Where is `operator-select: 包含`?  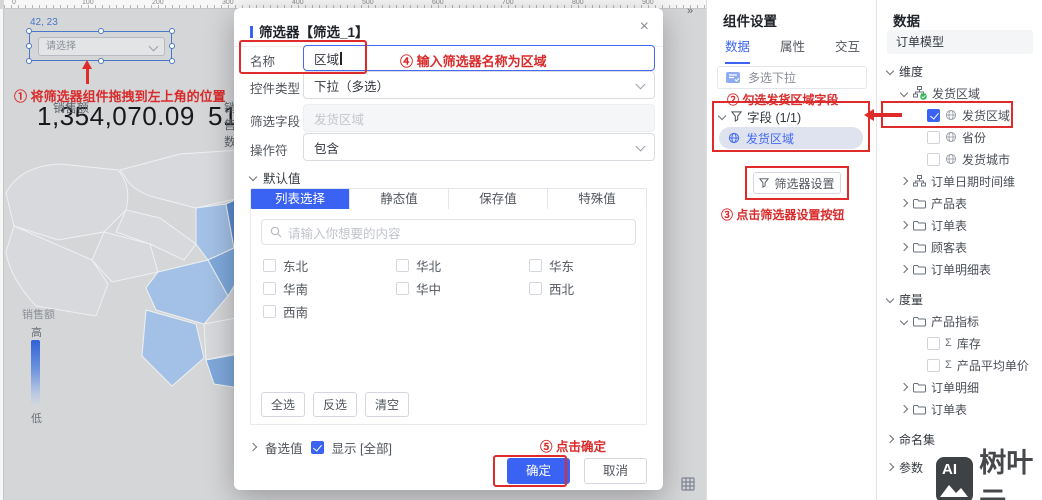 operator-select: 包含 is located at coordinates (479, 147).